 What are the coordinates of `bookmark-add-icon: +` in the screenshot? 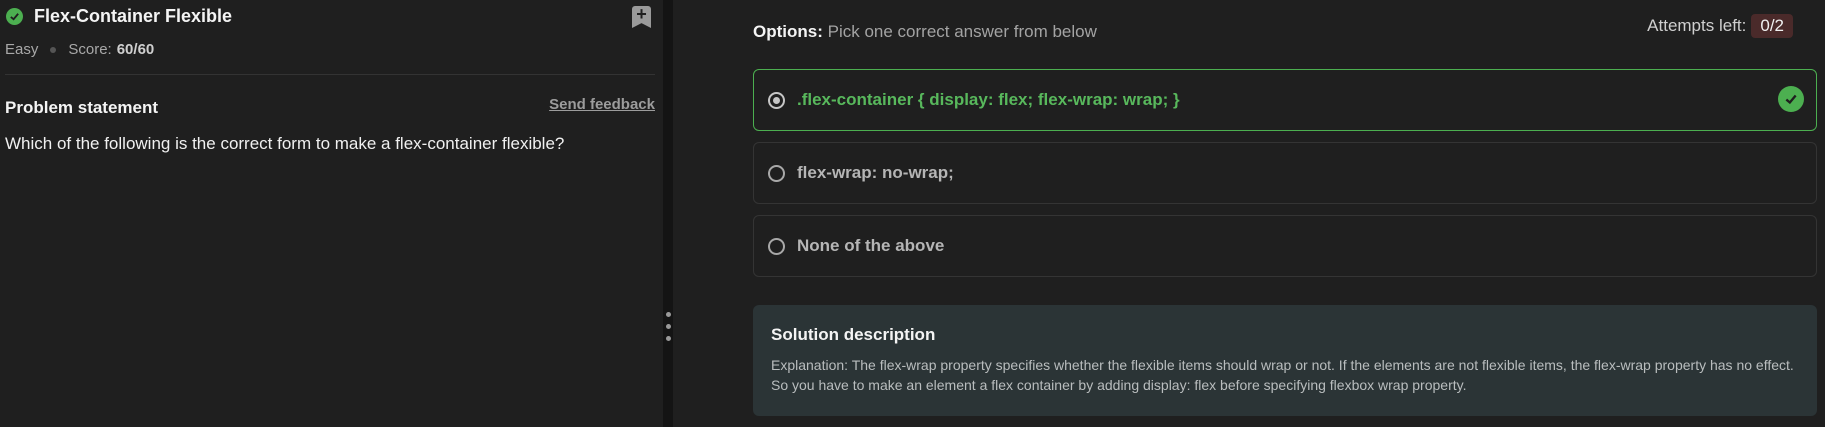 It's located at (641, 17).